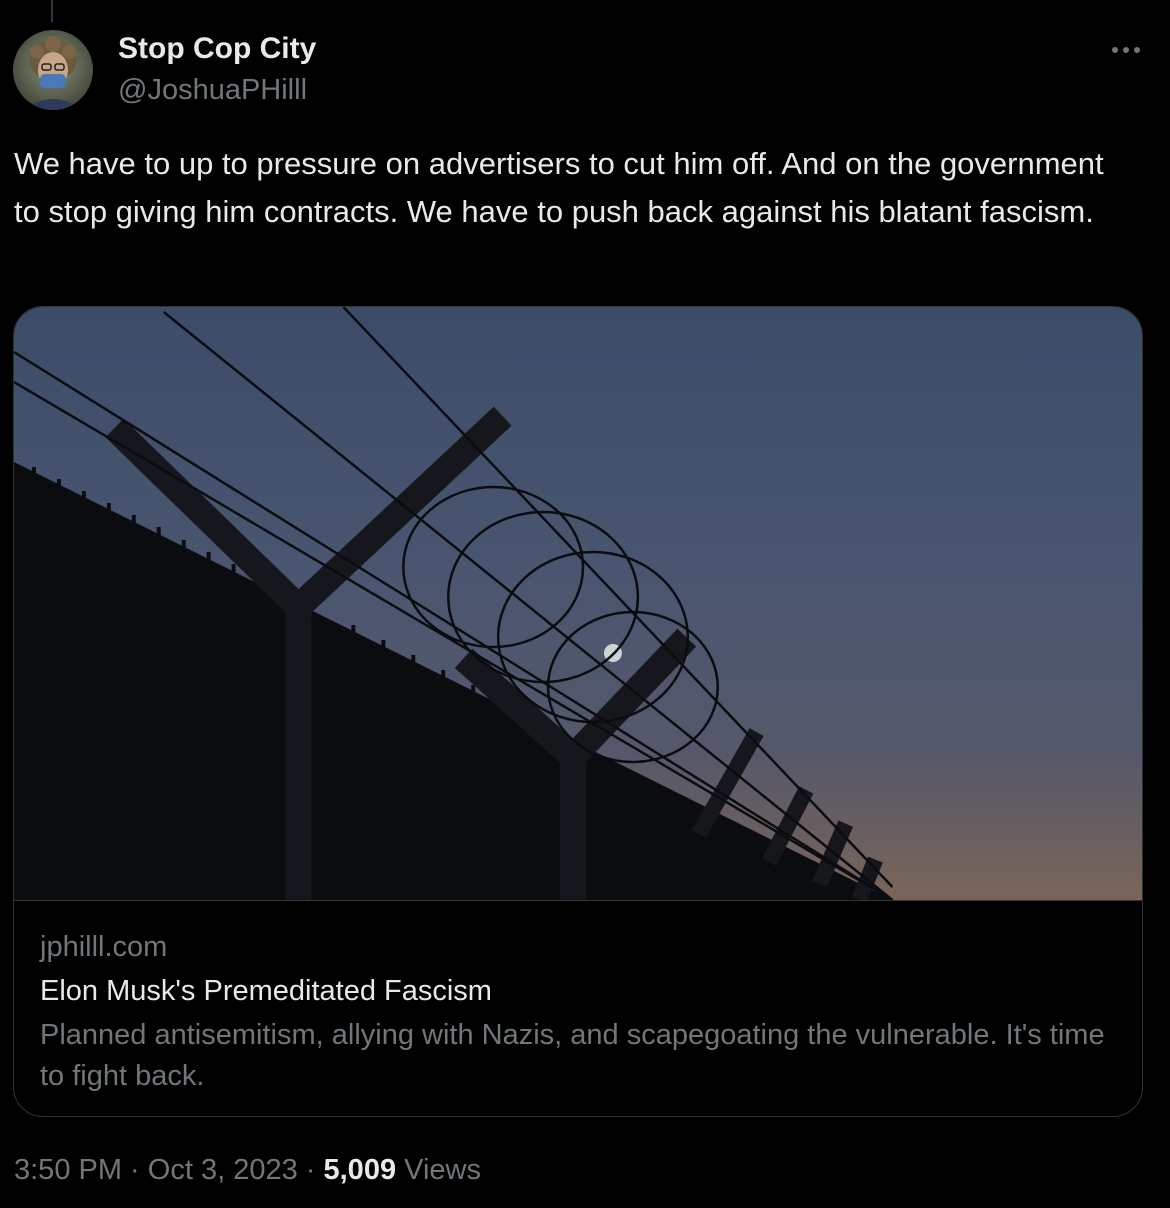  Describe the element at coordinates (68, 1170) in the screenshot. I see `tweet-time: 3:50 PM` at that location.